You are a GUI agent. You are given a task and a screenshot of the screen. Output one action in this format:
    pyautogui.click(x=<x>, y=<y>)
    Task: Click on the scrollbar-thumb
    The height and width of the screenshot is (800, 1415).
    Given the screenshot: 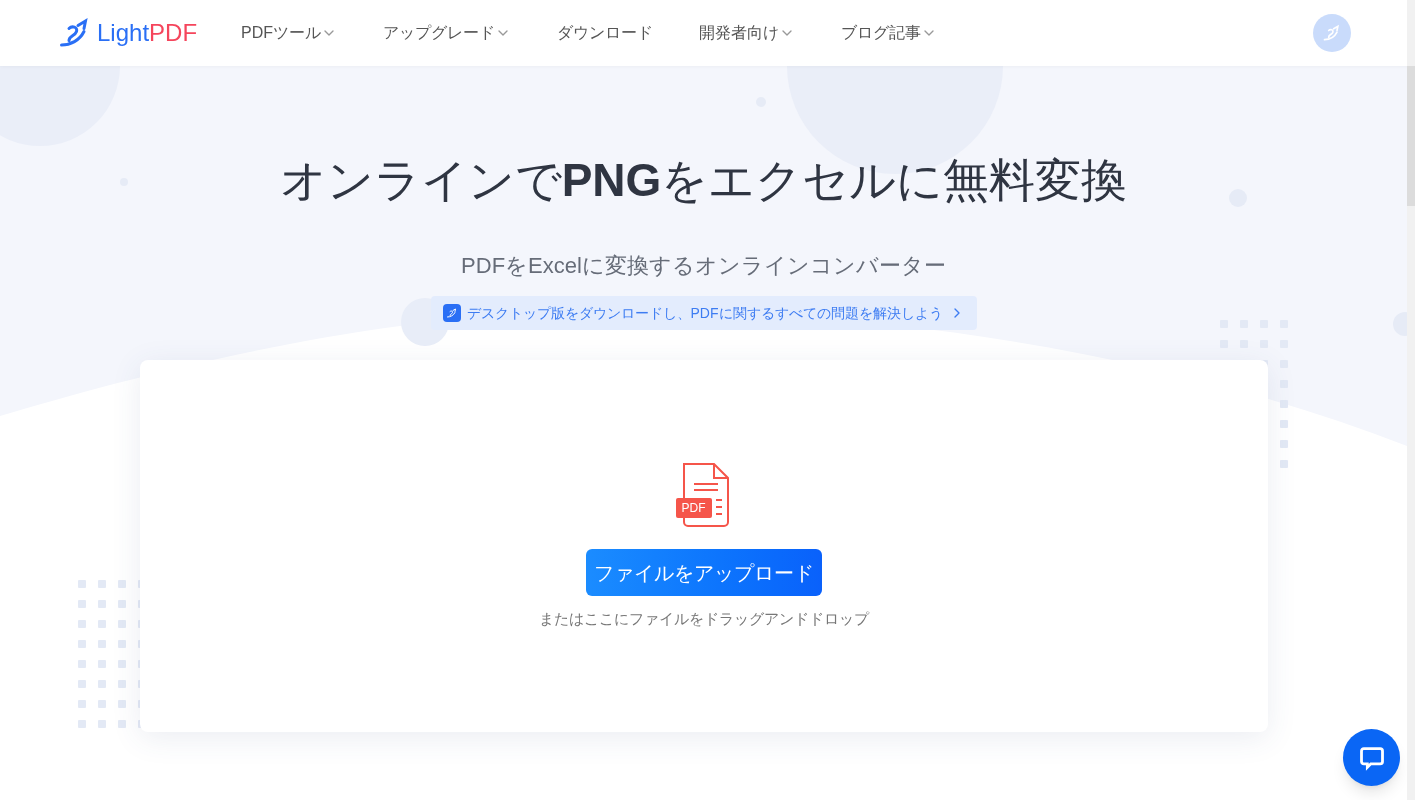 What is the action you would take?
    pyautogui.click(x=1411, y=136)
    